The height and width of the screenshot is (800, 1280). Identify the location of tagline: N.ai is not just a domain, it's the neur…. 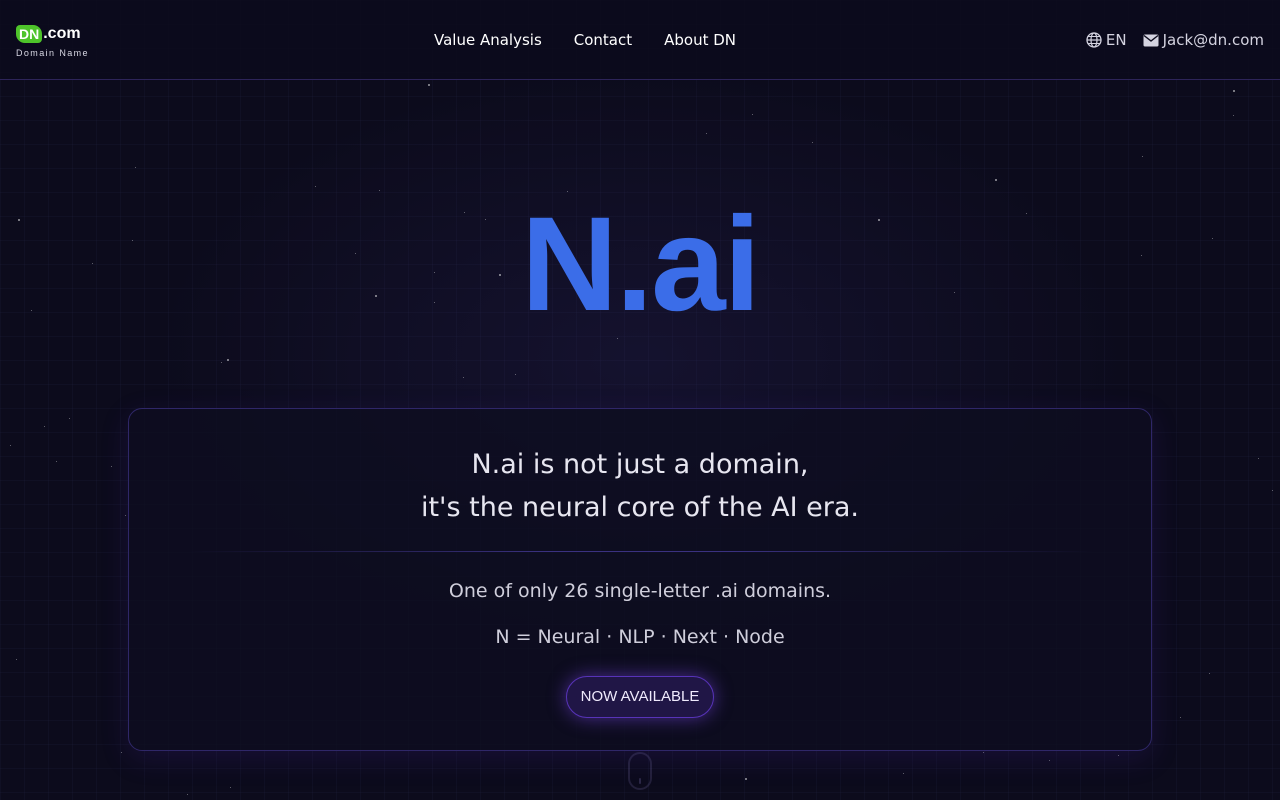
(640, 486).